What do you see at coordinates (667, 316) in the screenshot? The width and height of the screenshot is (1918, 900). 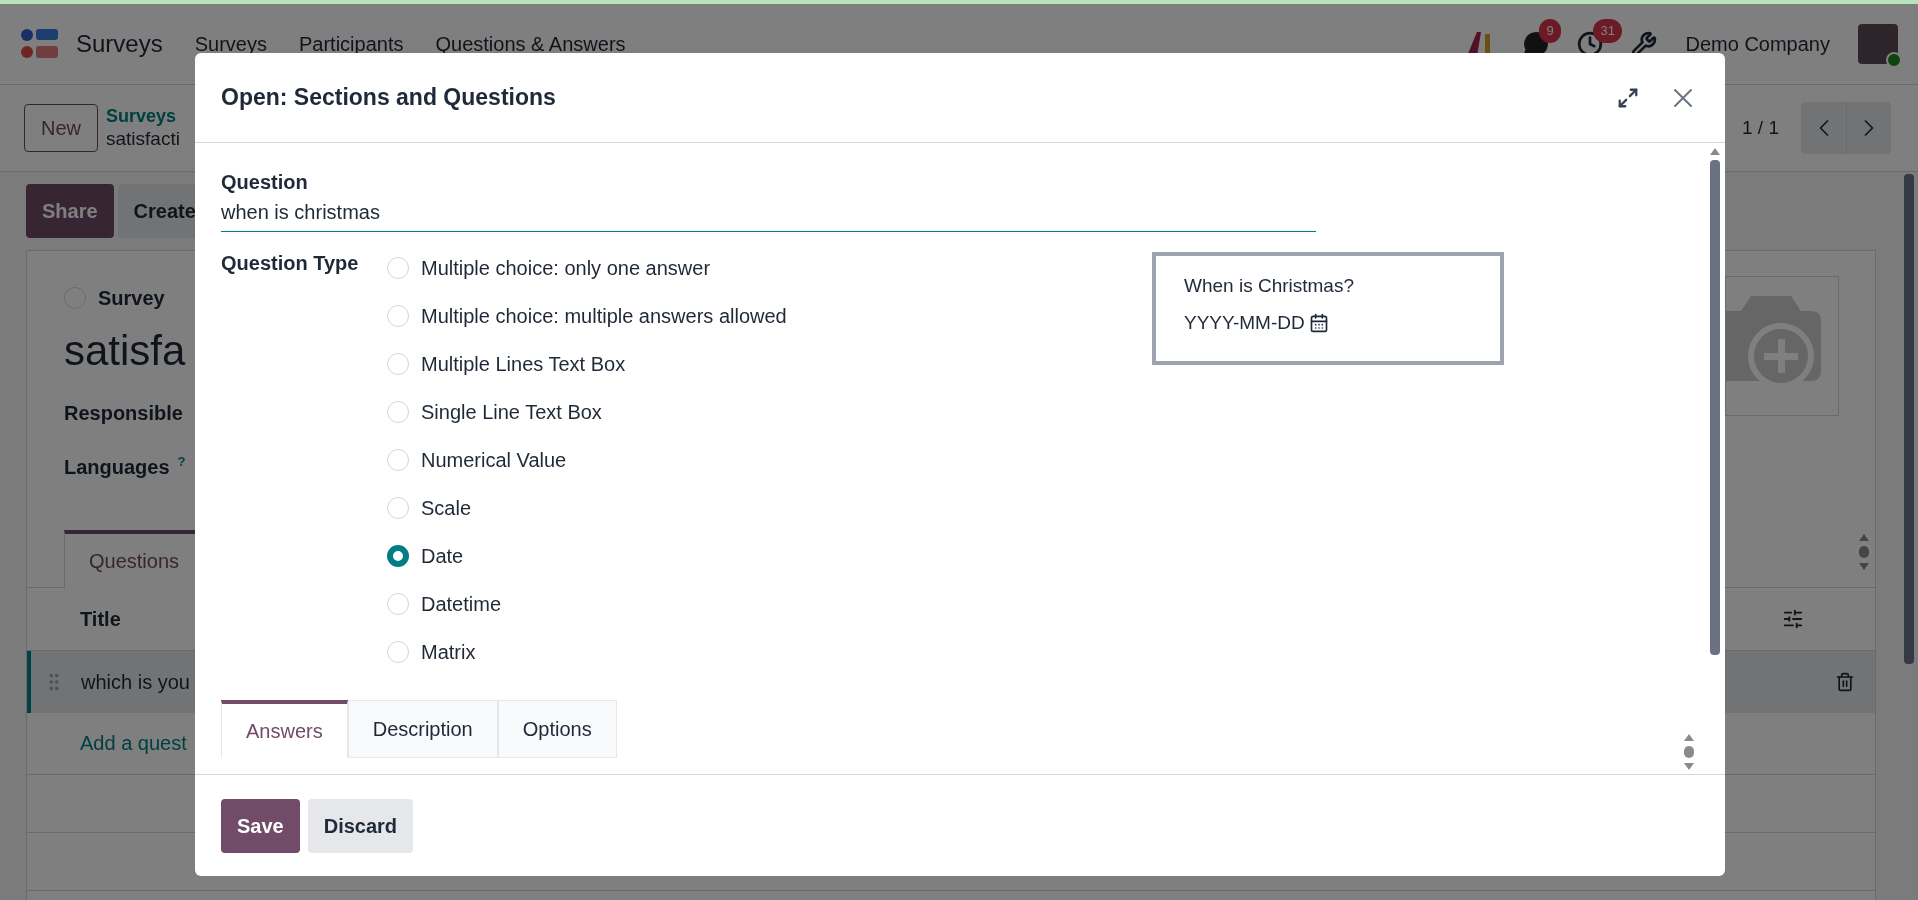 I see `radio-option: Multiple choice: multiple answers allowed` at bounding box center [667, 316].